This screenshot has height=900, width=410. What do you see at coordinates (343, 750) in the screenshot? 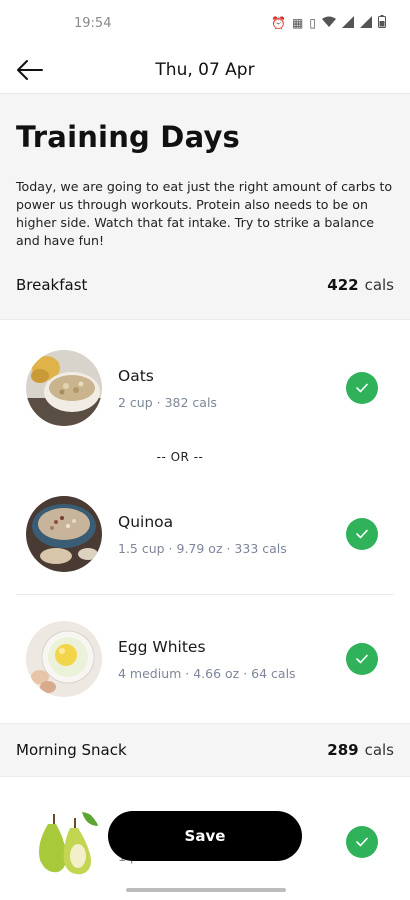
I see `section-cals-value: 289` at bounding box center [343, 750].